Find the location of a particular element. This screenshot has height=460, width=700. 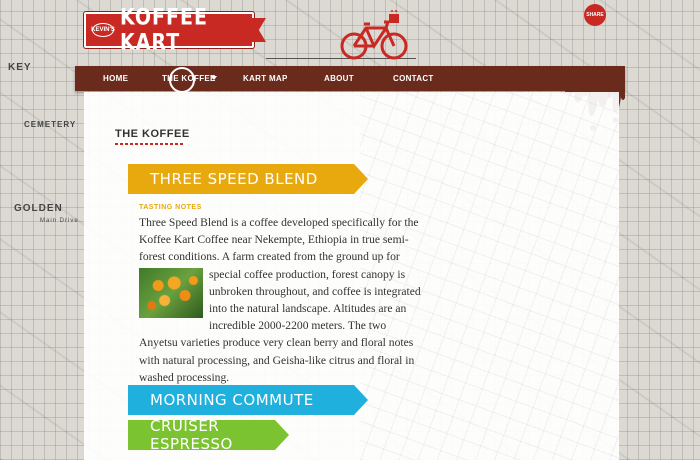

nav-item-kart-map: KART MAP is located at coordinates (265, 78).